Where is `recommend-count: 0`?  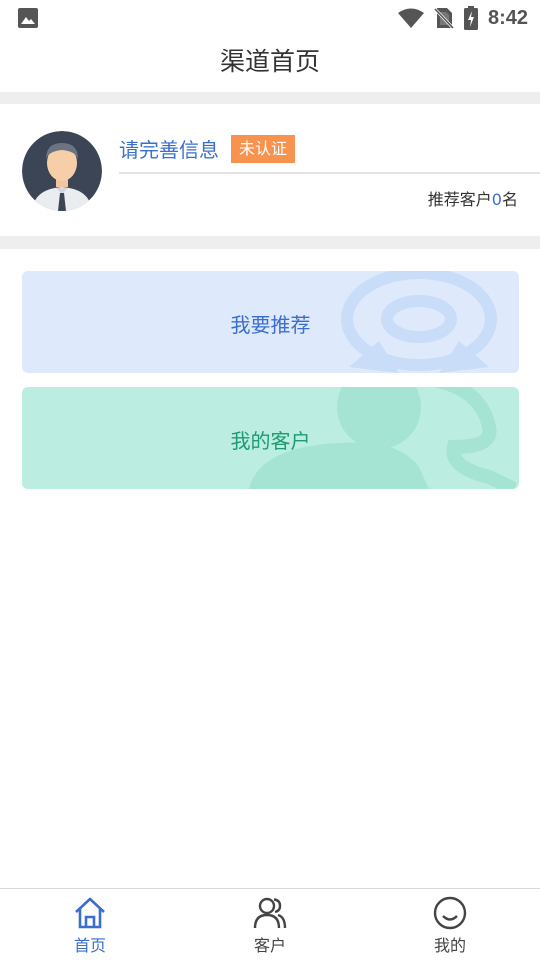 recommend-count: 0 is located at coordinates (496, 199).